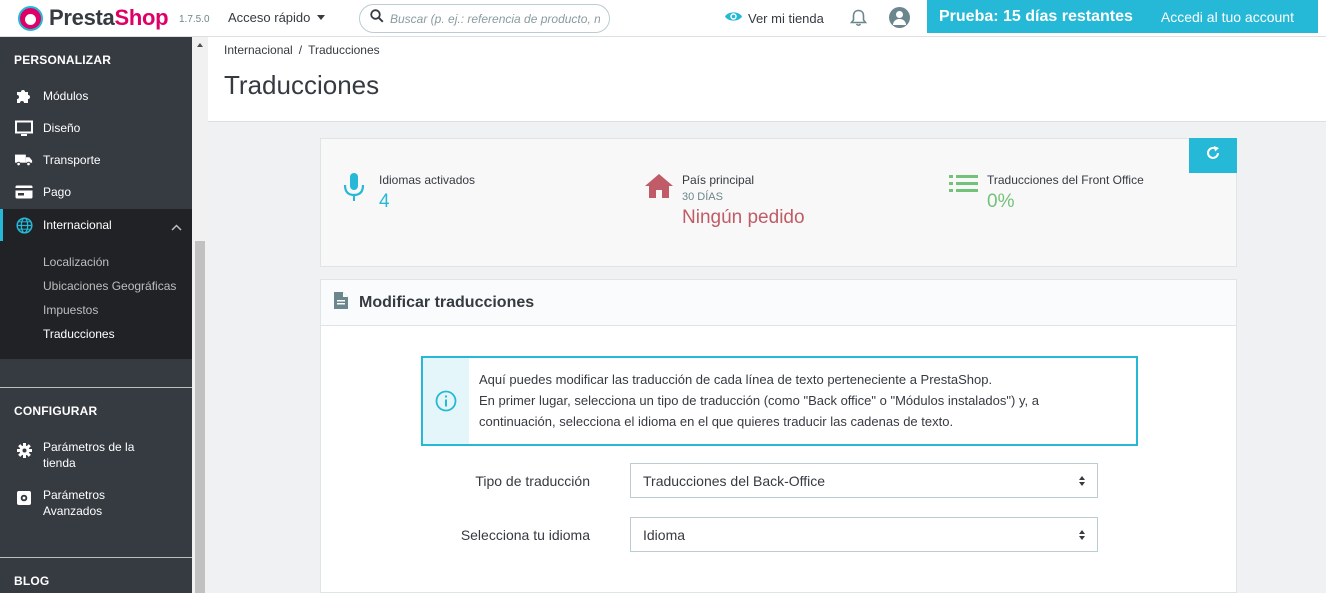 The image size is (1326, 593). What do you see at coordinates (864, 480) in the screenshot?
I see `translation-type-select: Traducciones del Back-Office` at bounding box center [864, 480].